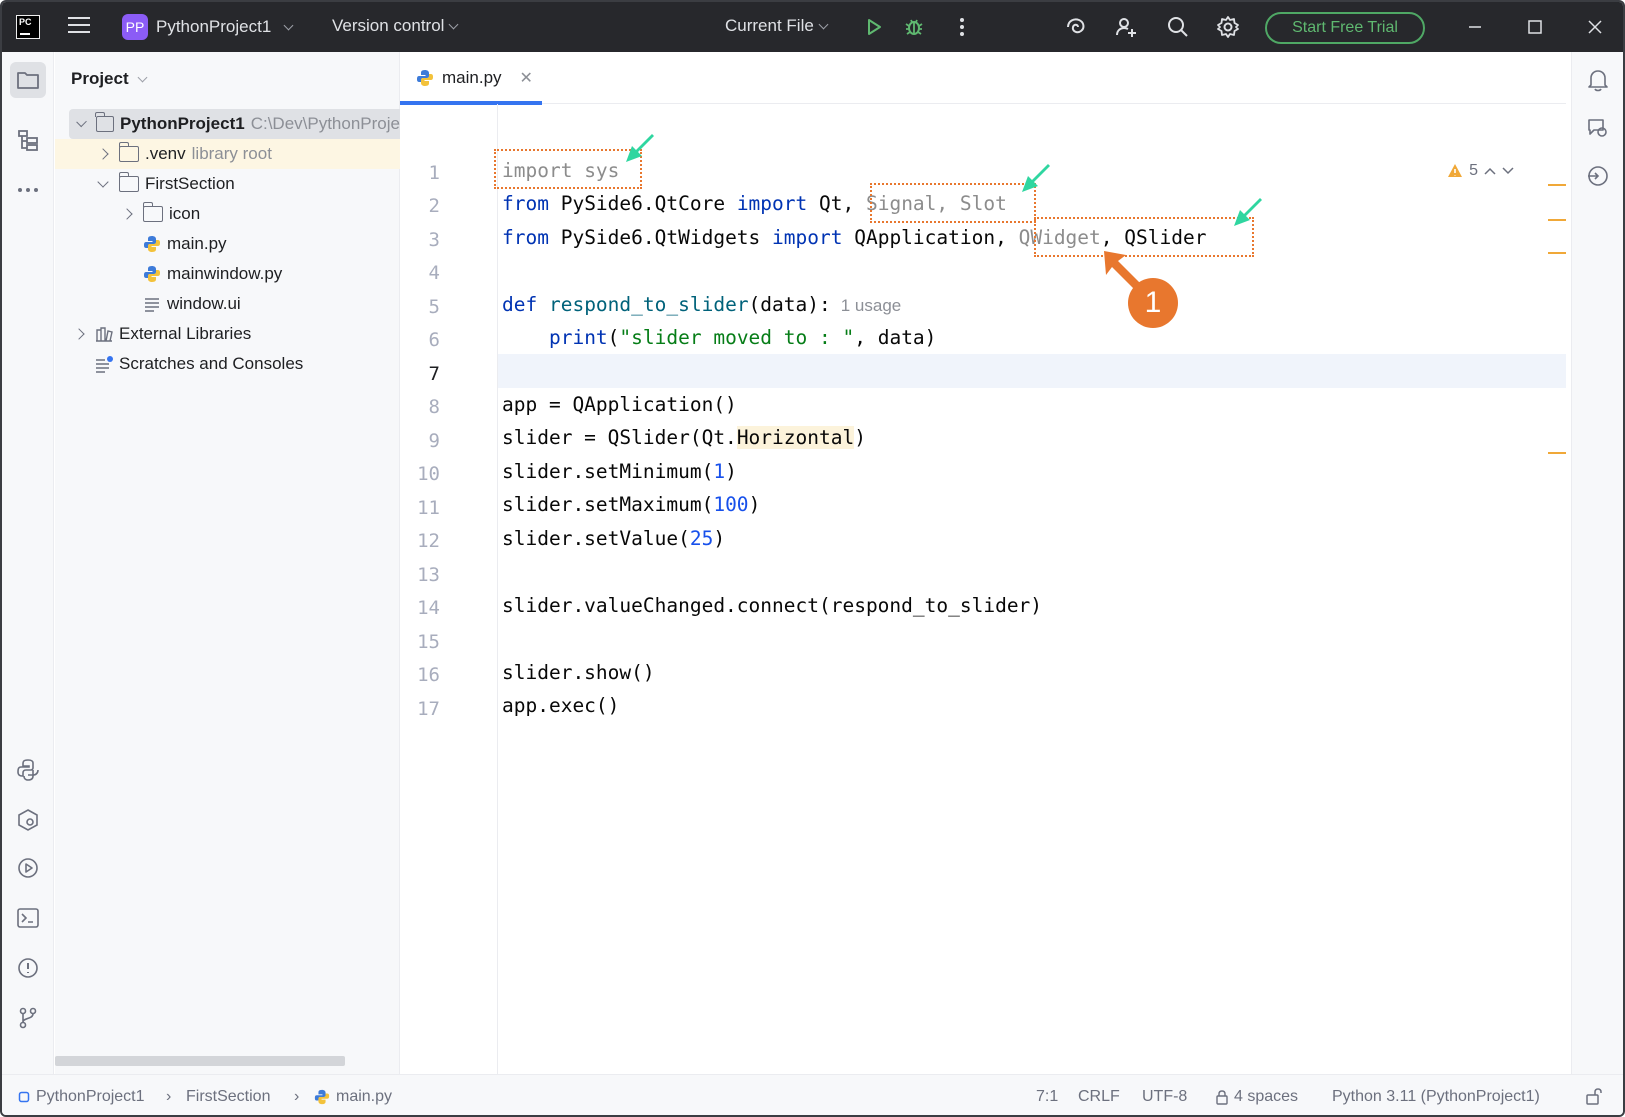 The width and height of the screenshot is (1625, 1117). What do you see at coordinates (1595, 27) in the screenshot?
I see `close-icon` at bounding box center [1595, 27].